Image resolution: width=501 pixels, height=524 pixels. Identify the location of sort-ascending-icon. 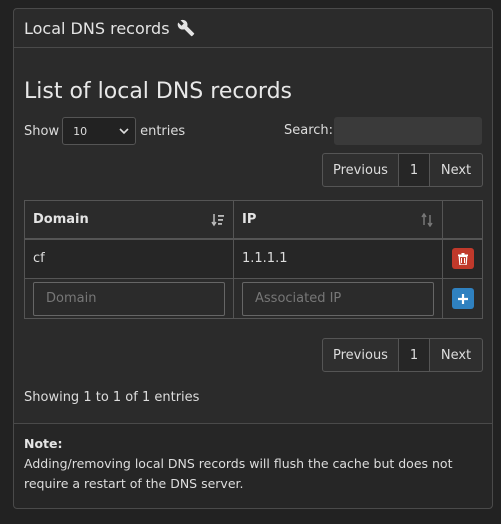
(217, 220).